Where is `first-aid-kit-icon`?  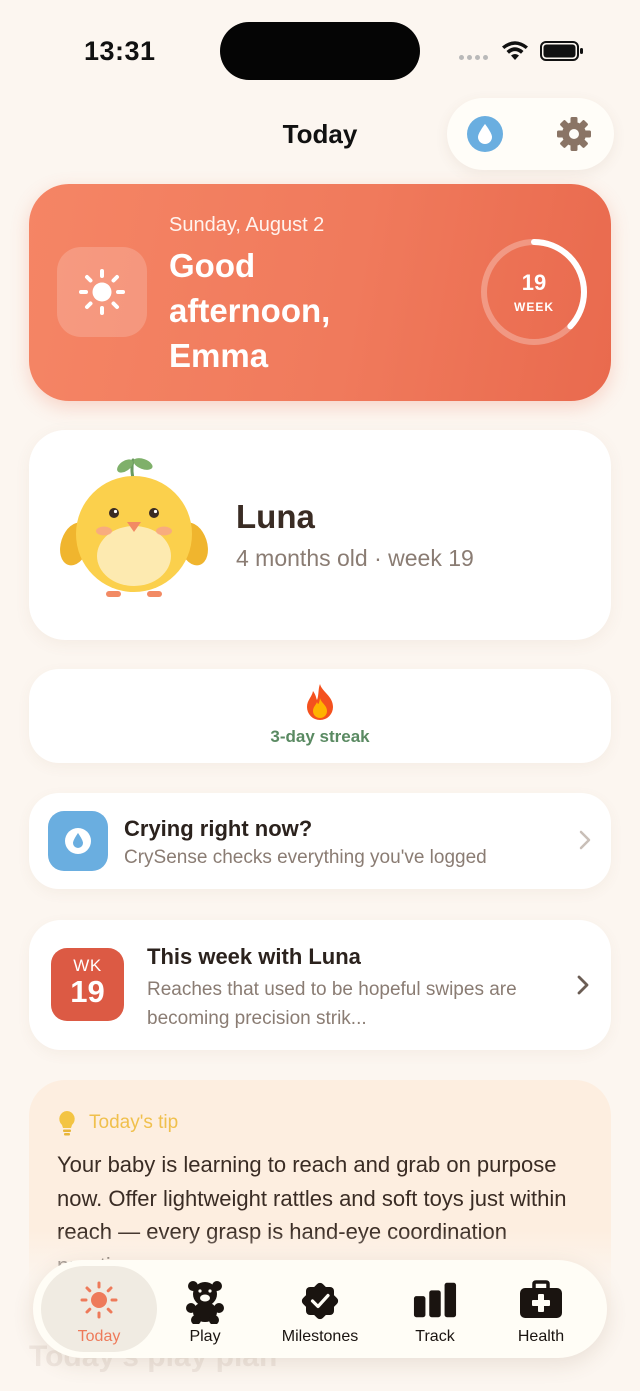
first-aid-kit-icon is located at coordinates (541, 1300).